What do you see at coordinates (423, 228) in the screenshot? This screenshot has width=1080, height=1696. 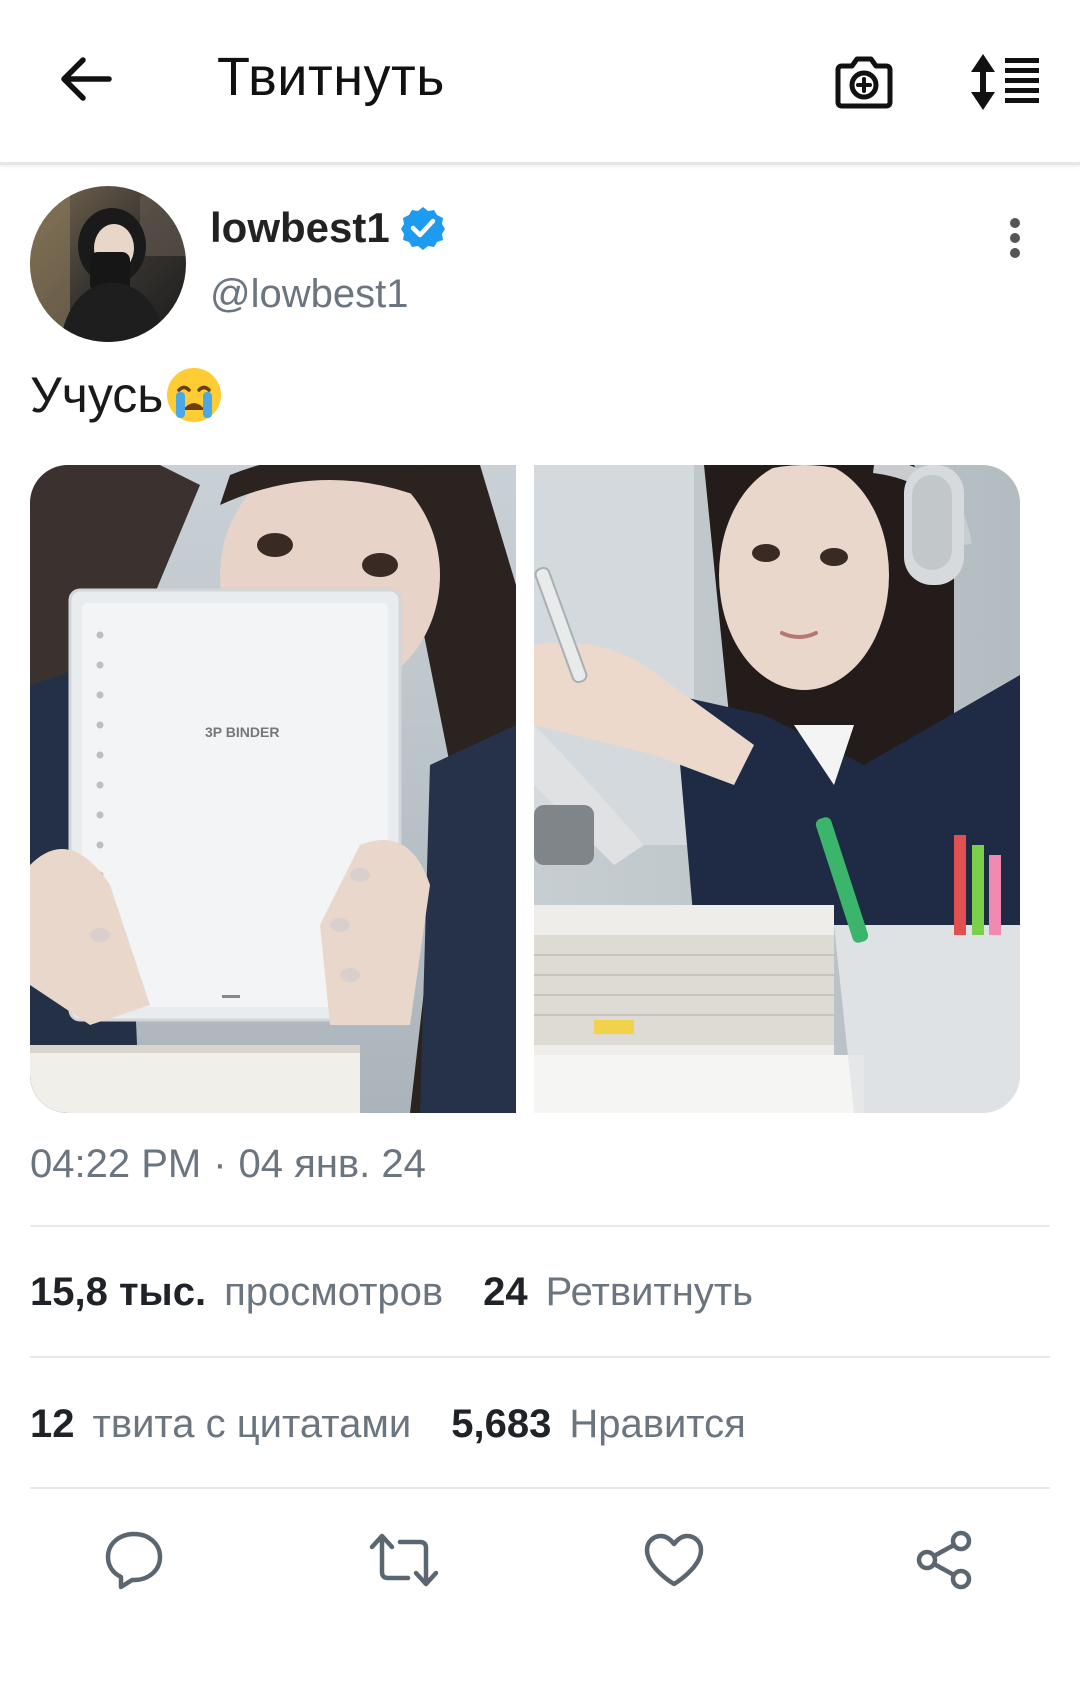 I see `verified-badge-icon` at bounding box center [423, 228].